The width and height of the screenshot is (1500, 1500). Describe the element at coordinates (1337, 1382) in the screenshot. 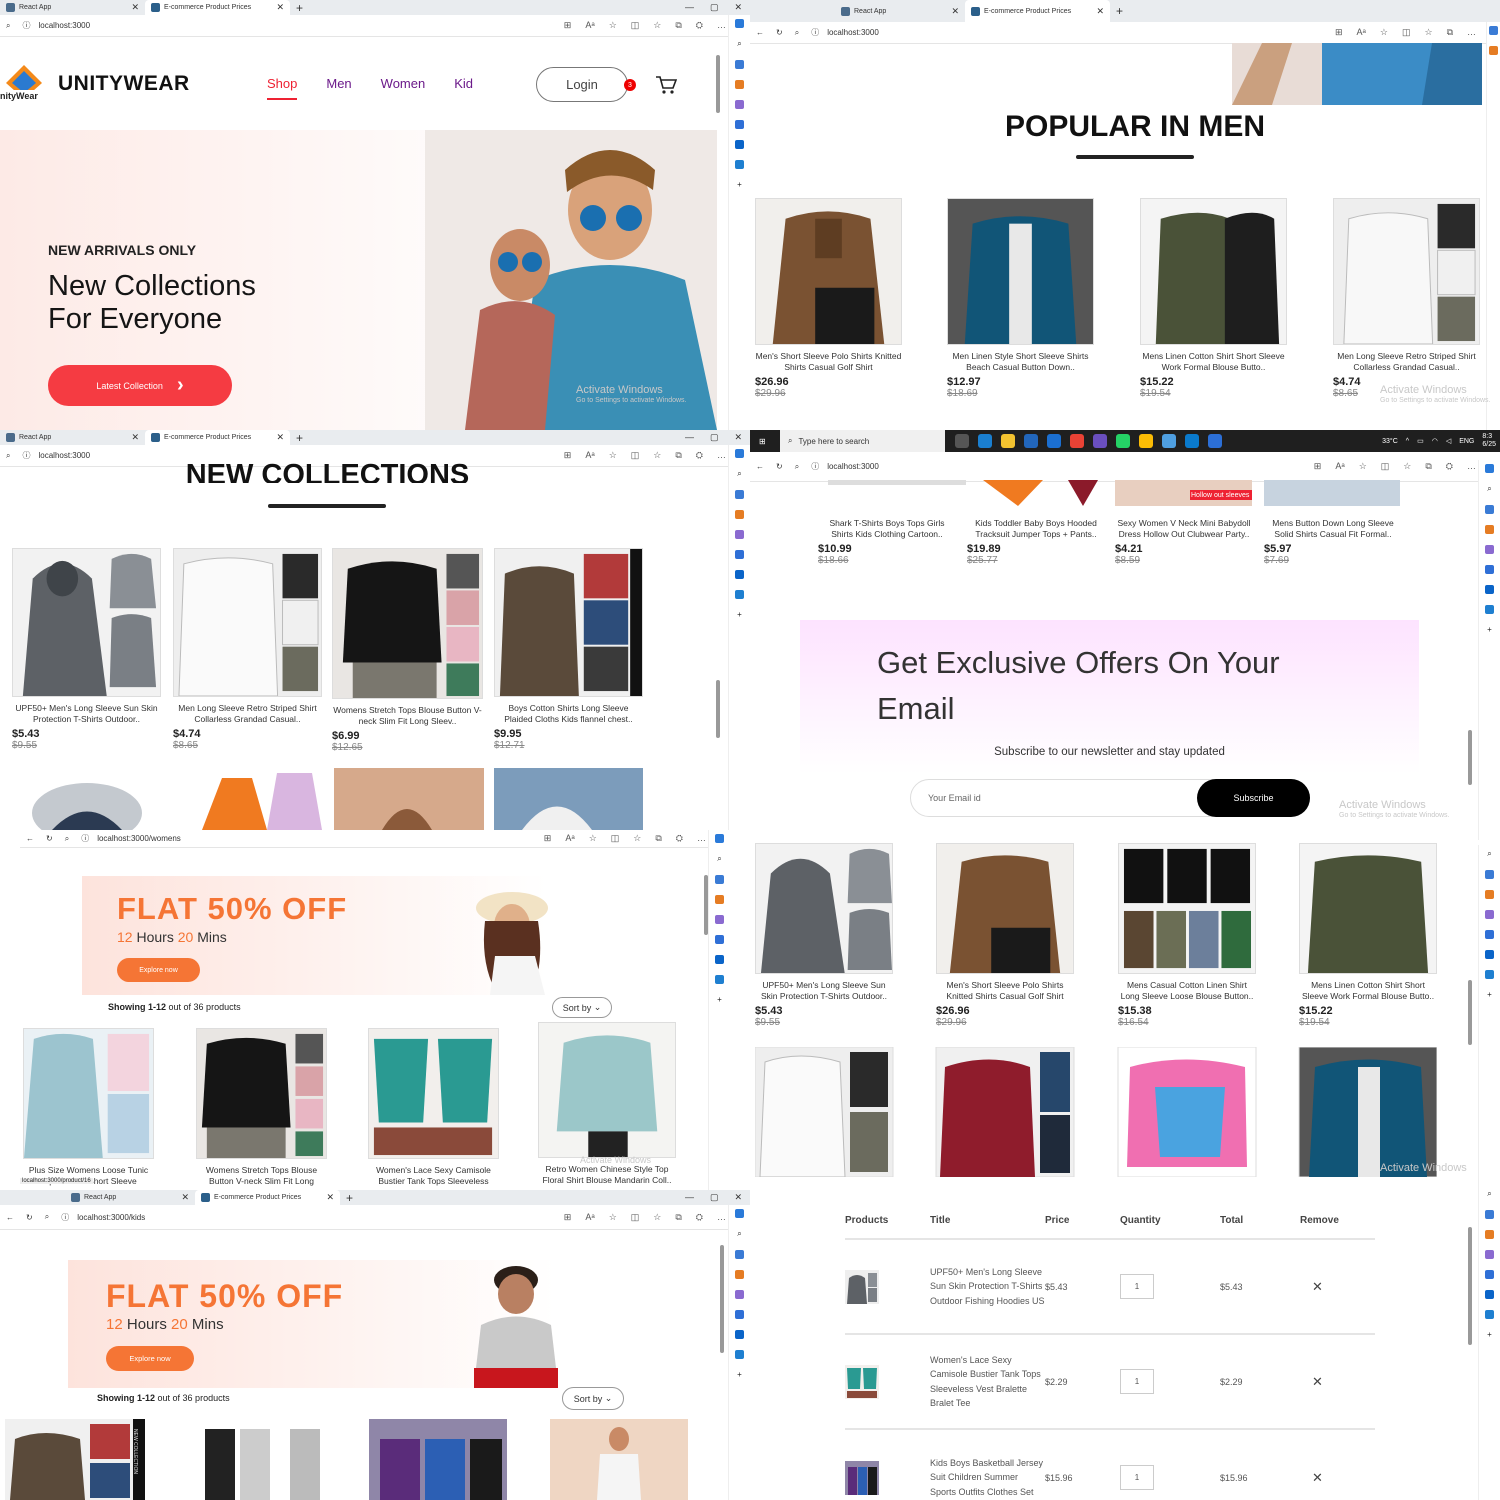

I see `remove-item-icon: ✕` at that location.